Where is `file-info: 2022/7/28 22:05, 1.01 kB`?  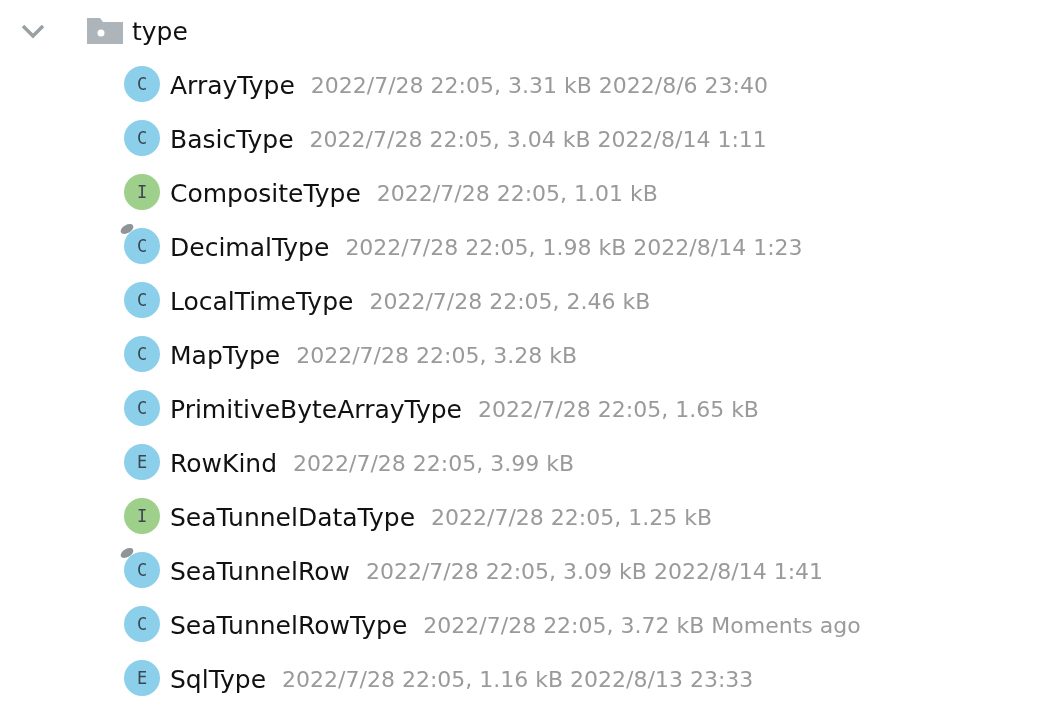 file-info: 2022/7/28 22:05, 1.01 kB is located at coordinates (517, 193).